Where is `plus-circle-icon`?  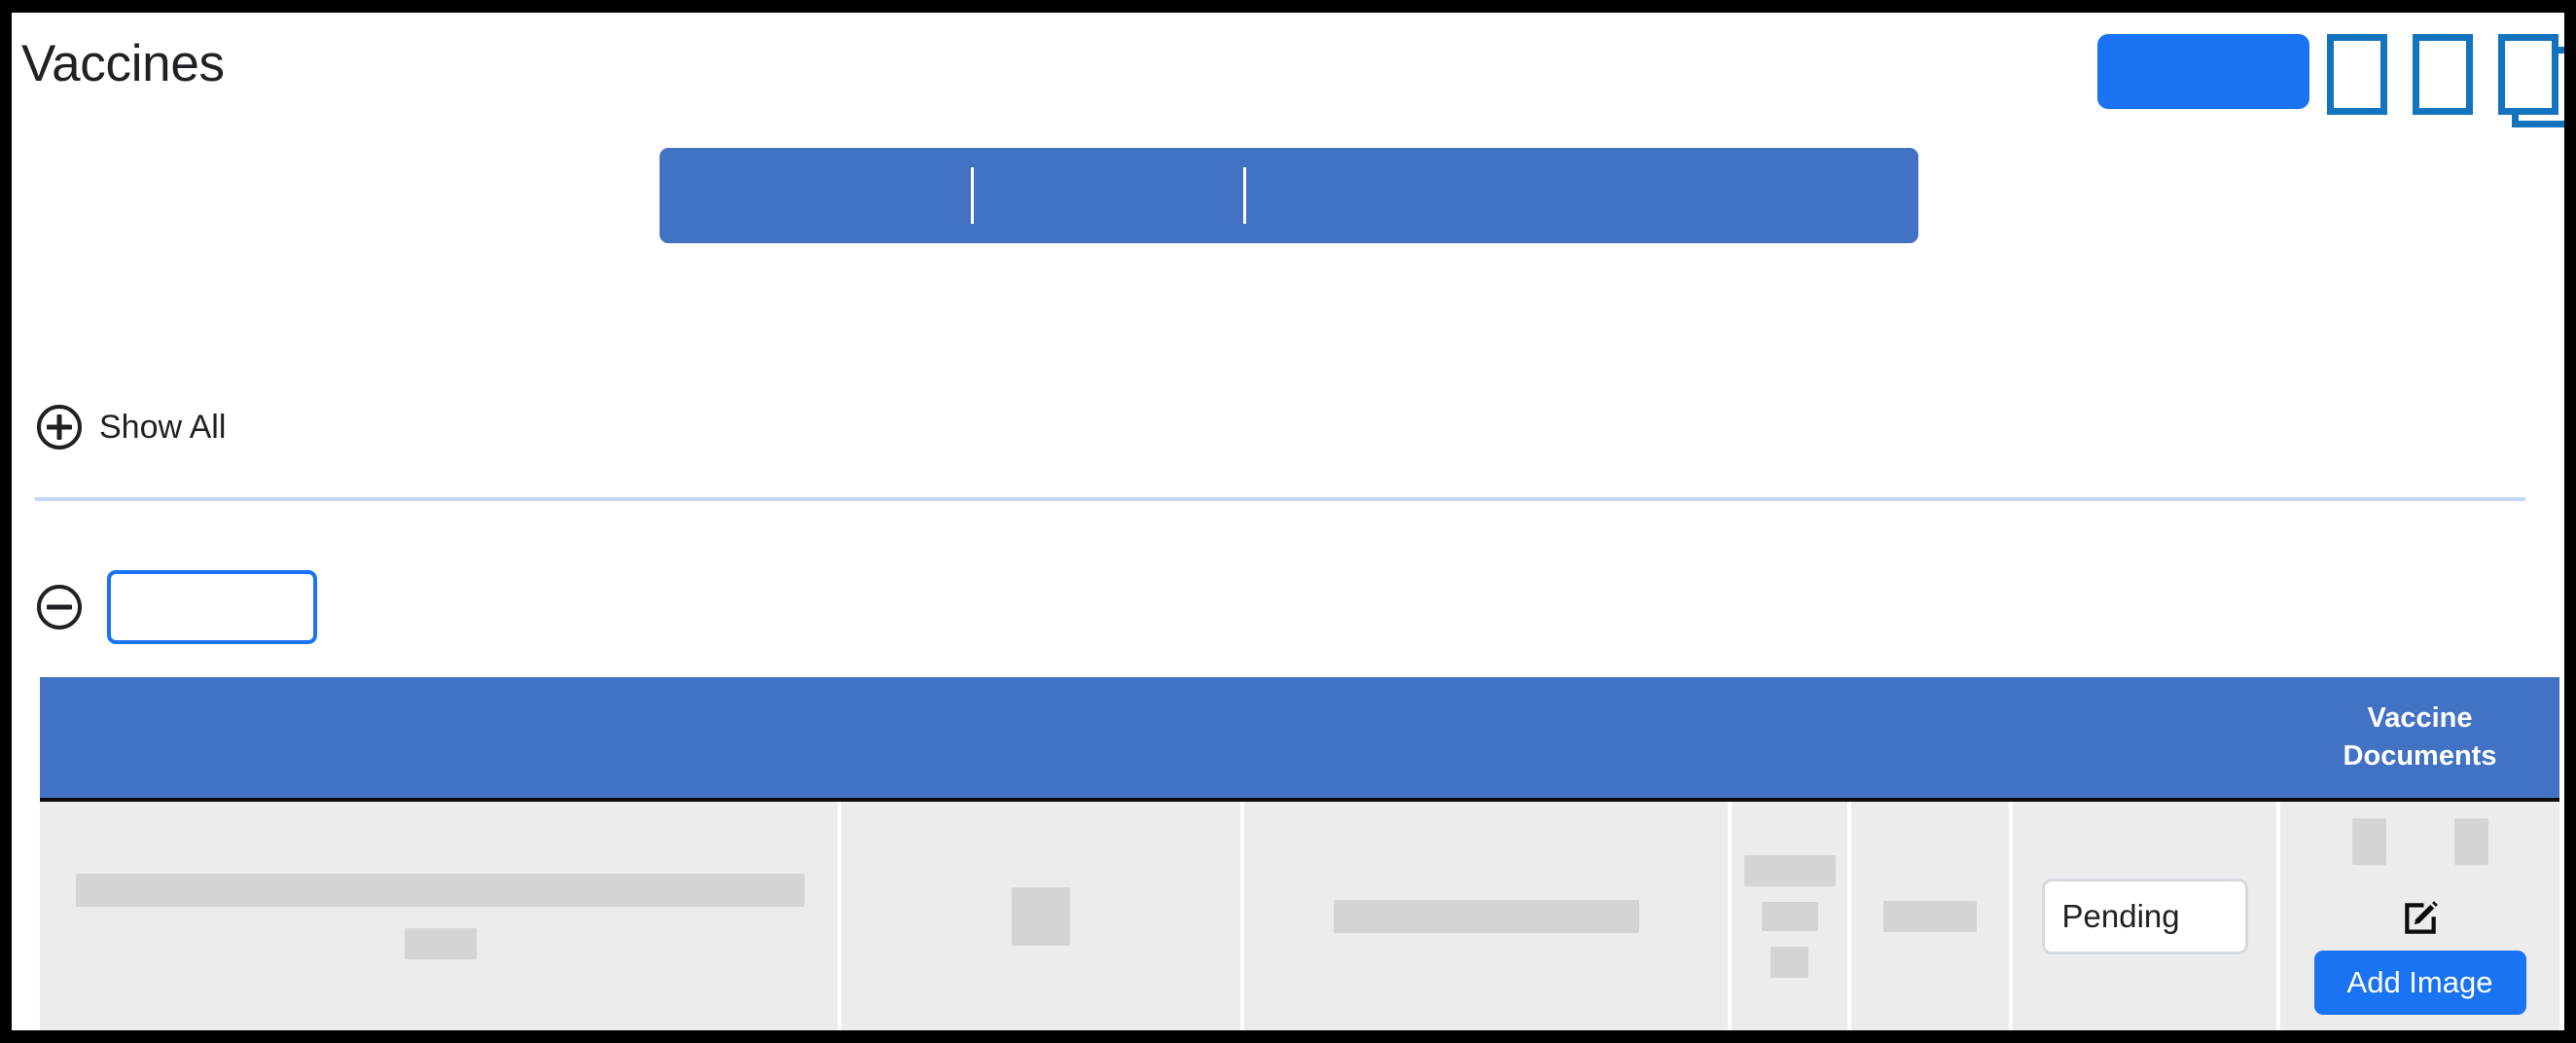 plus-circle-icon is located at coordinates (59, 427).